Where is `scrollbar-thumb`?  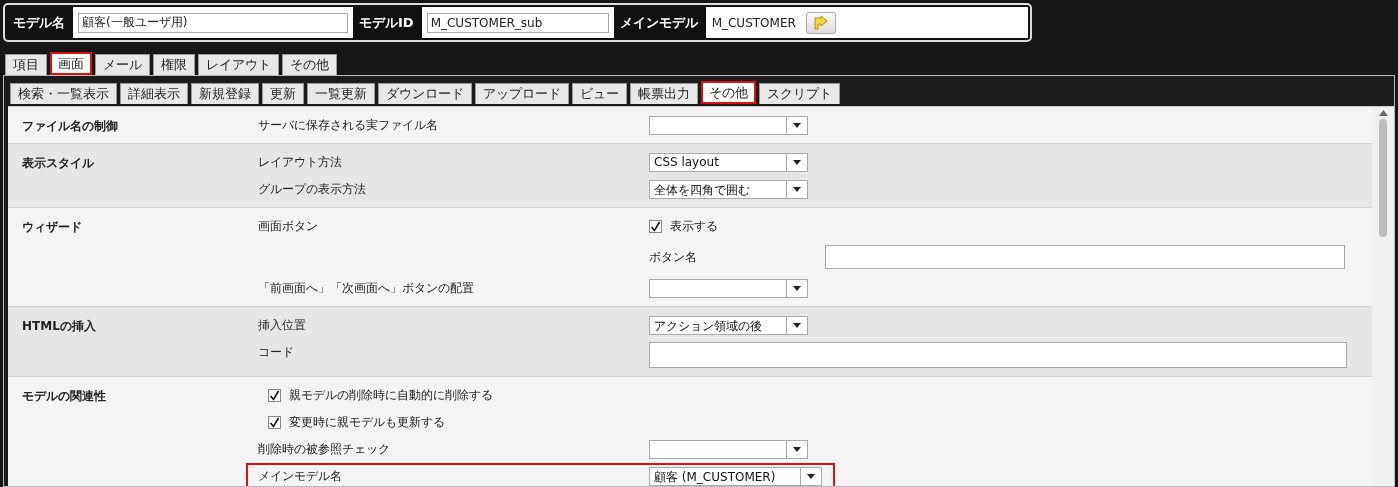
scrollbar-thumb is located at coordinates (1383, 178).